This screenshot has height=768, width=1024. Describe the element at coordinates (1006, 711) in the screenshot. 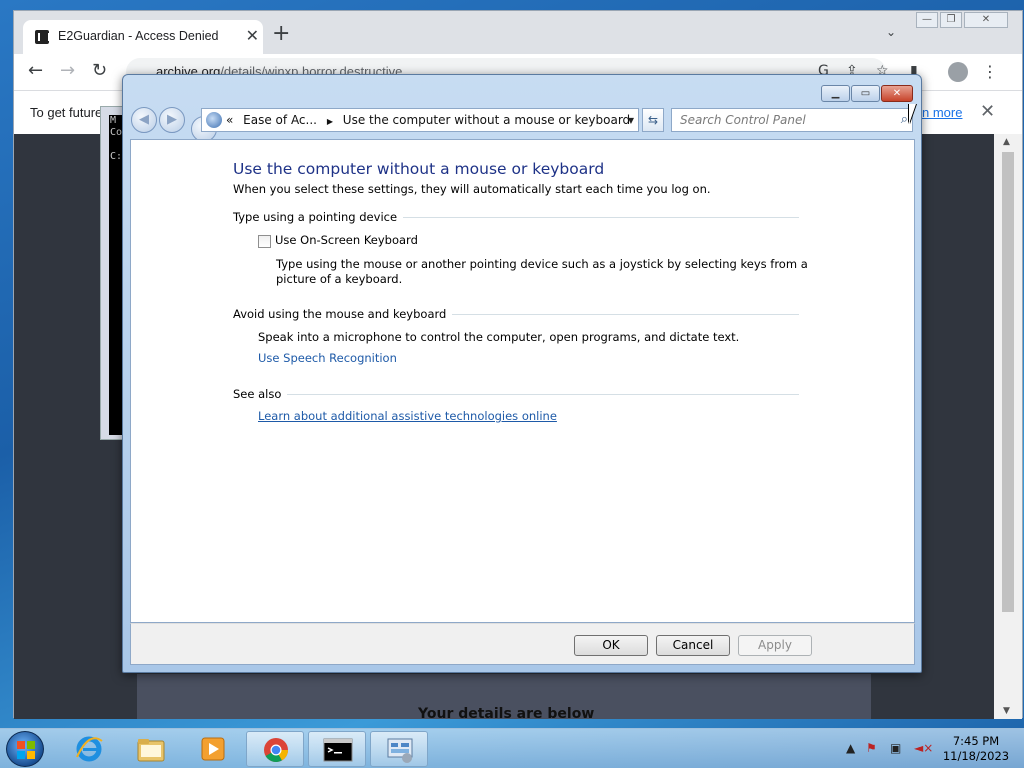

I see `scroll-down-icon: ▼` at that location.